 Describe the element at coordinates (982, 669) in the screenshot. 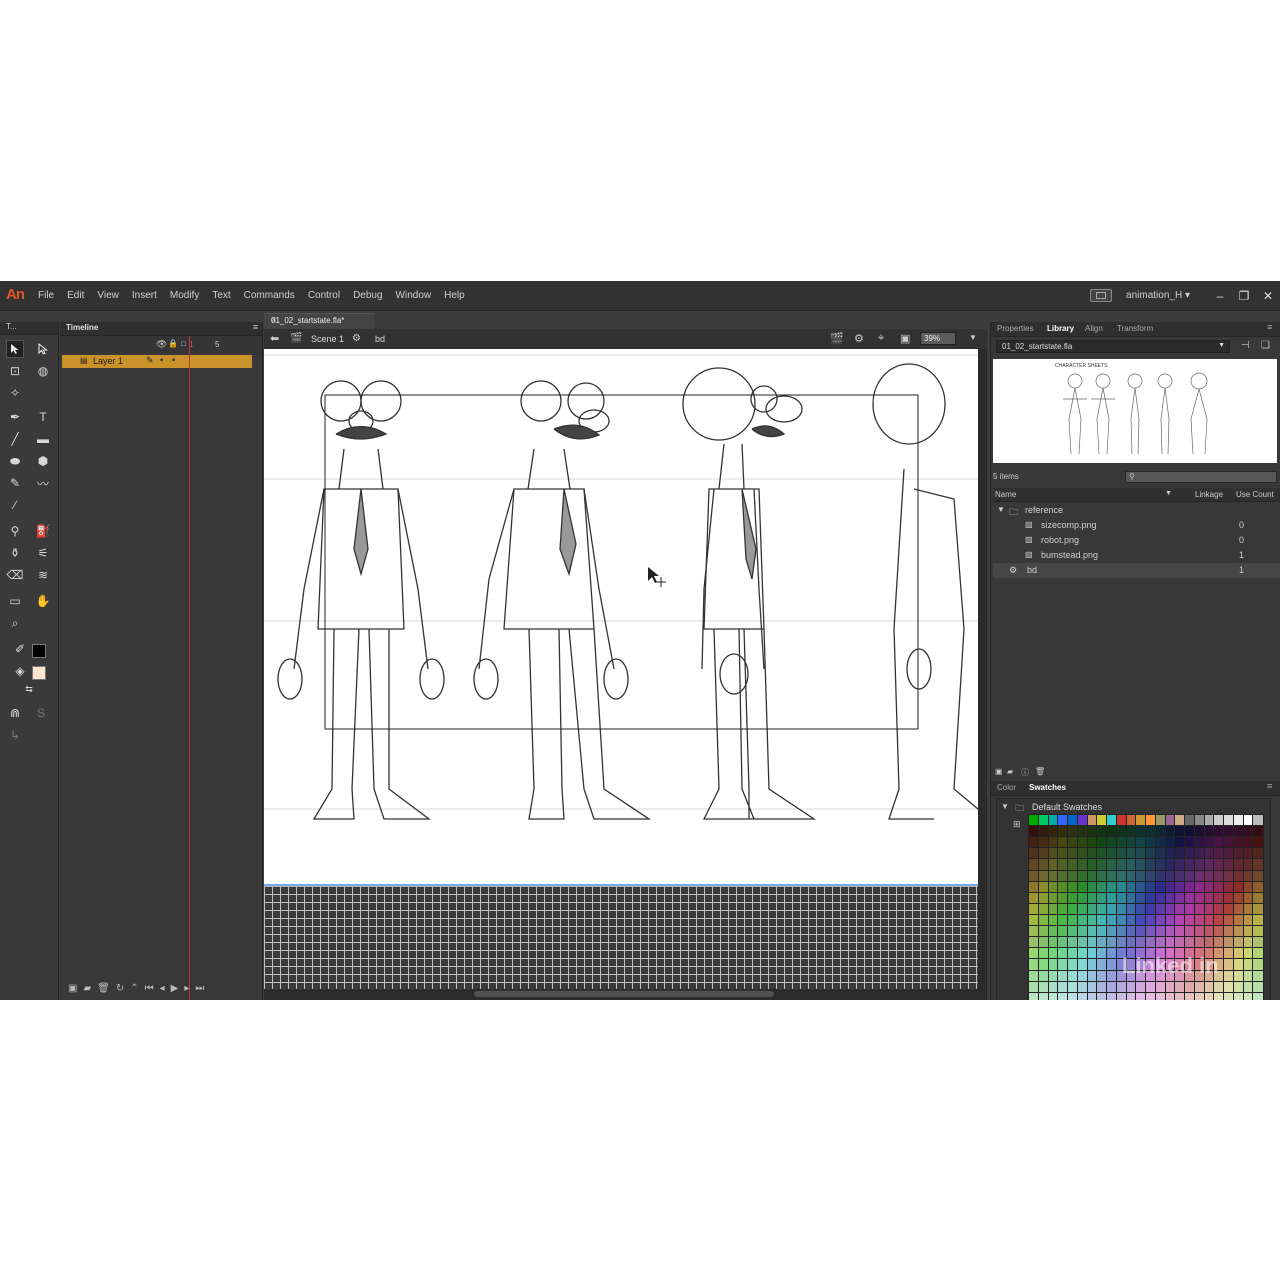

I see `stage-vertical-scrollbar` at that location.